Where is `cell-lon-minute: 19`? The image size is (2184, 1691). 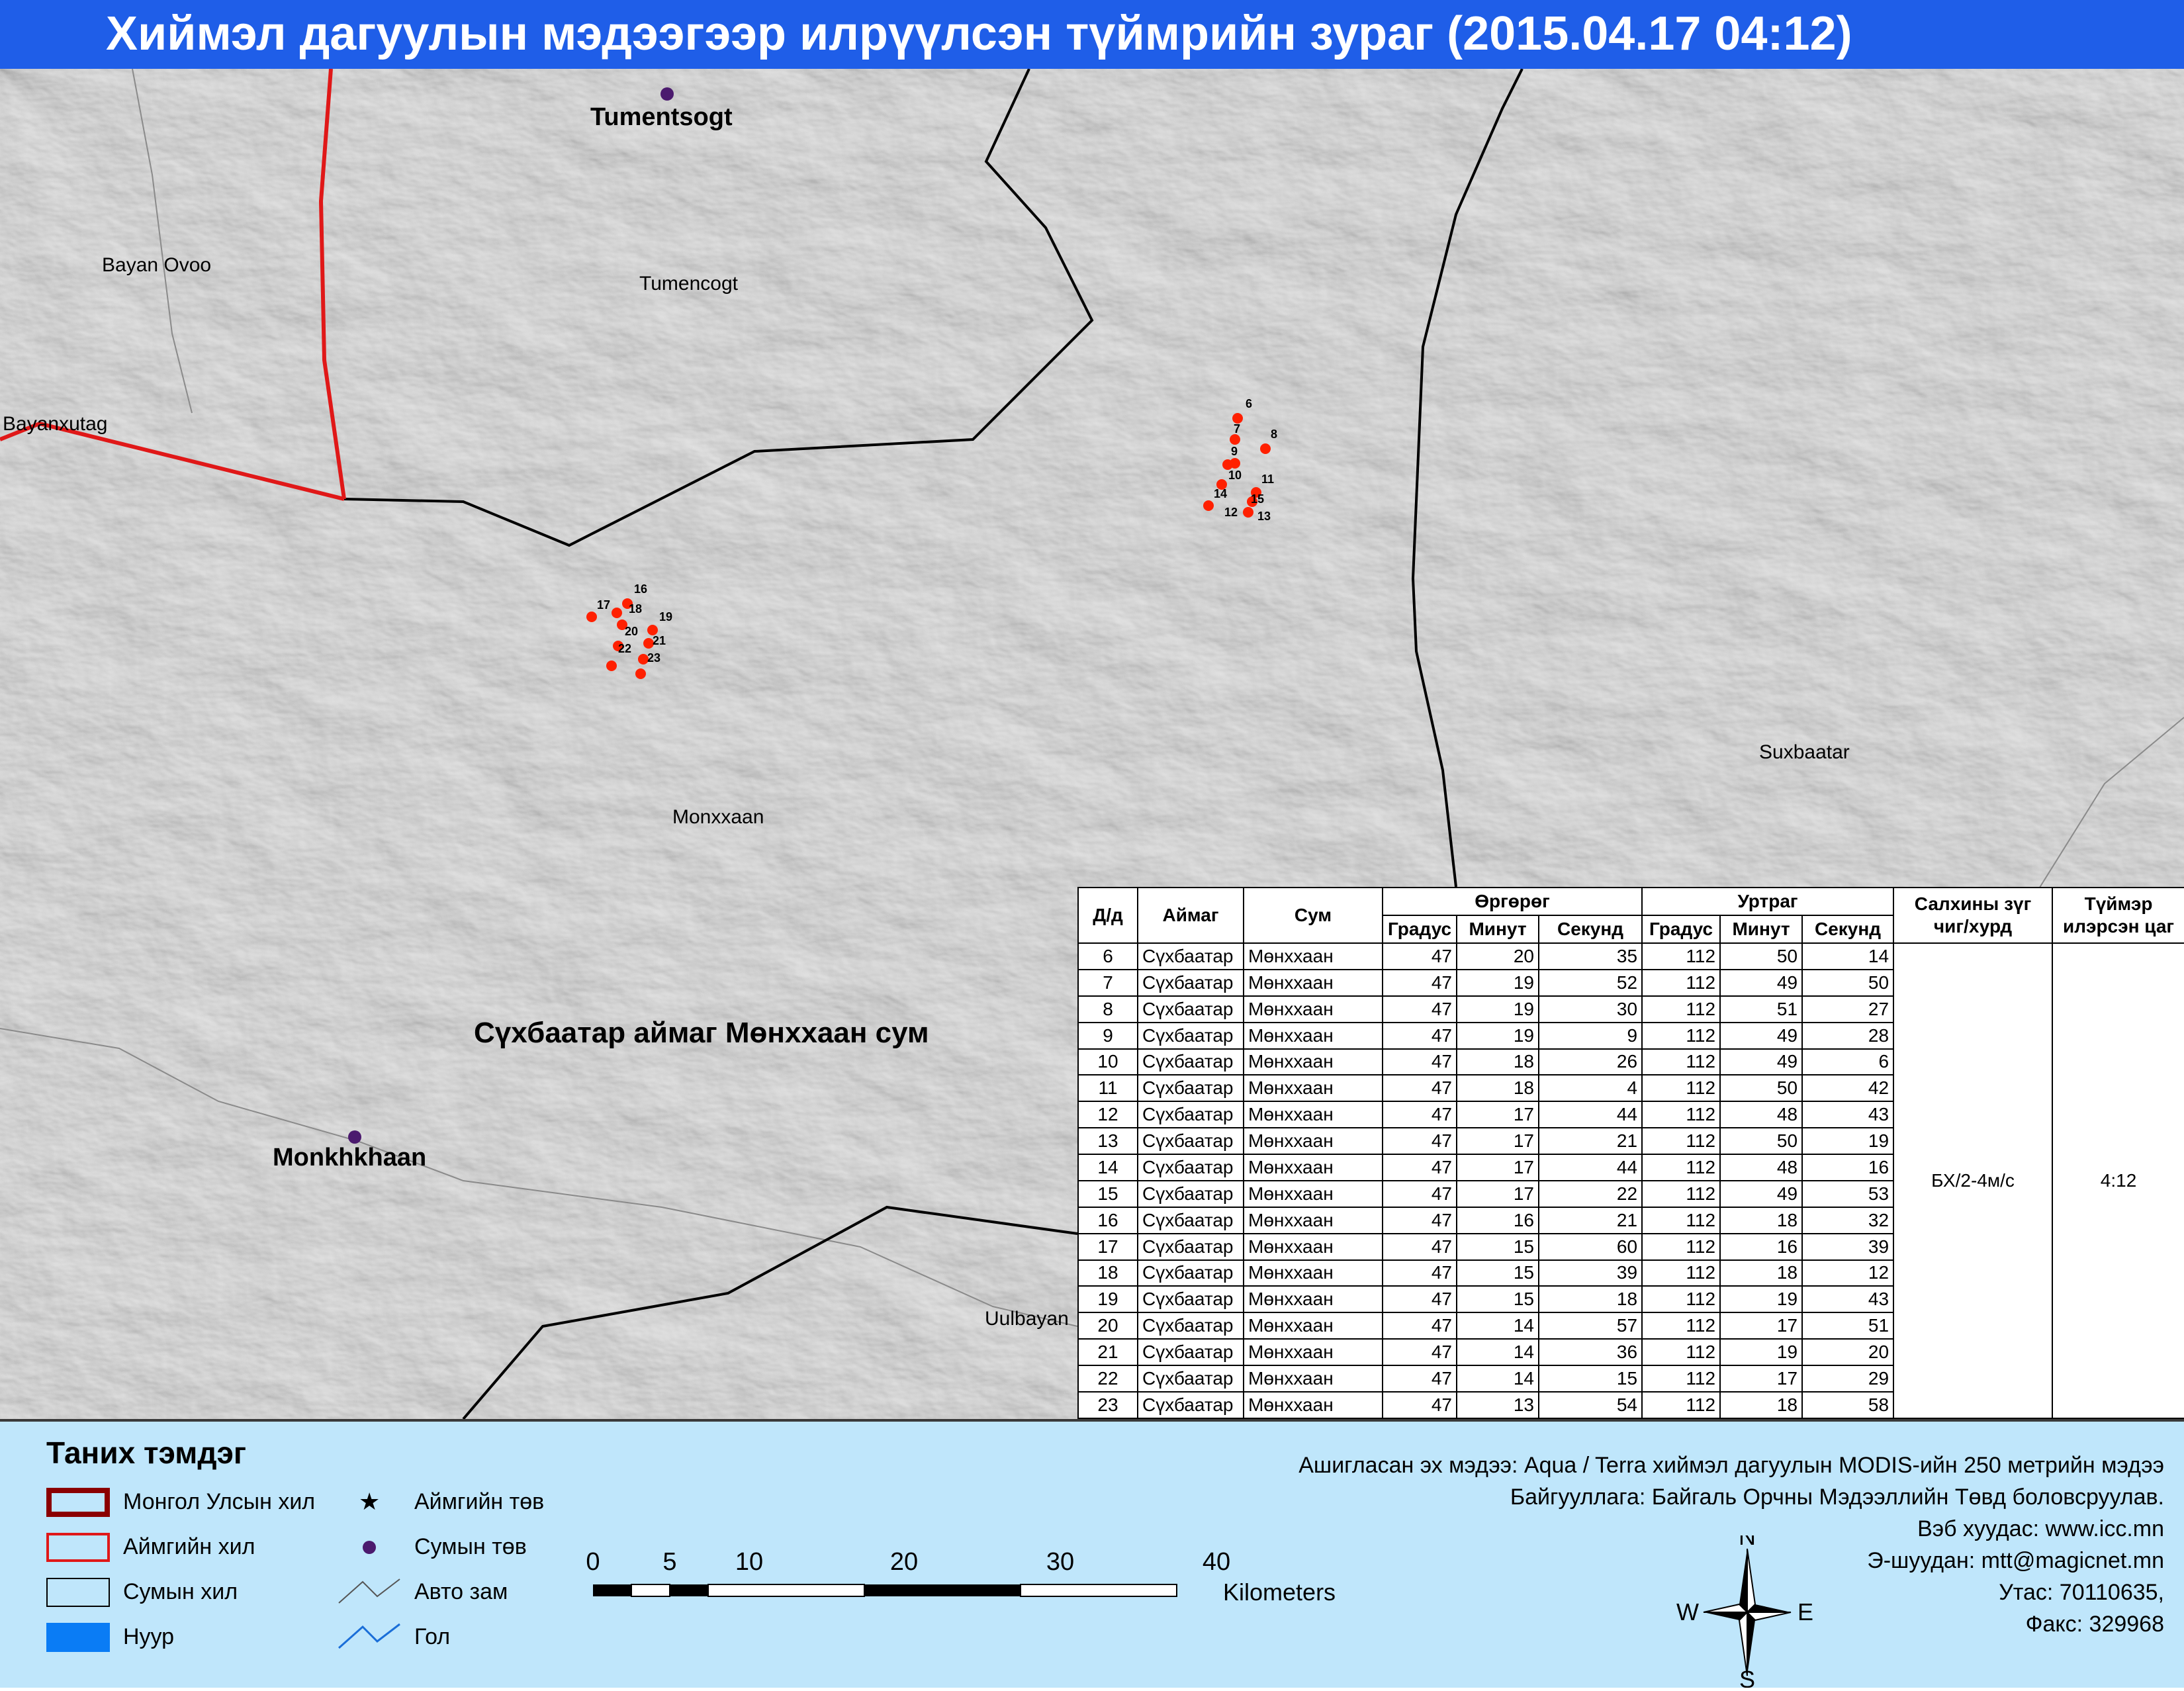
cell-lon-minute: 19 is located at coordinates (1761, 1352).